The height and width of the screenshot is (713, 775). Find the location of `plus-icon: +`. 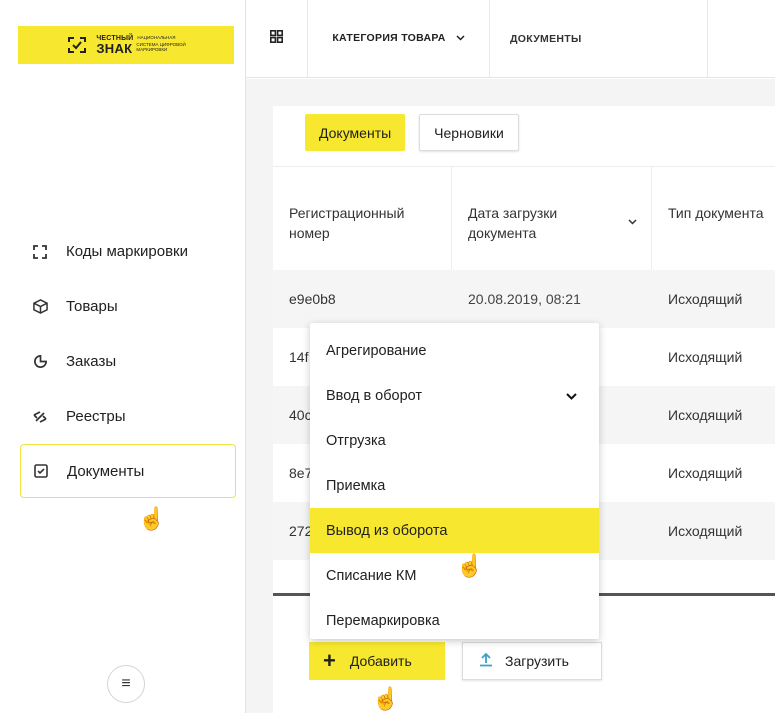

plus-icon: + is located at coordinates (329, 660).